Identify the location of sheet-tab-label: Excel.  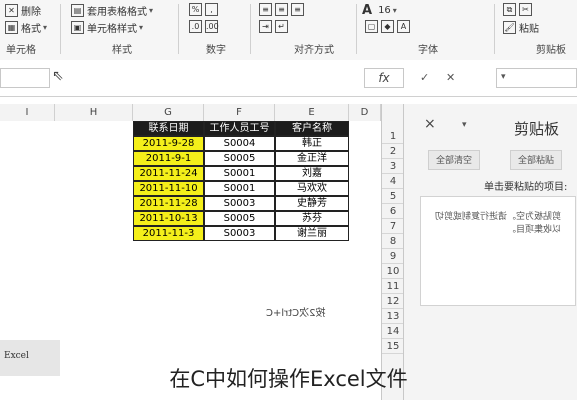
(16, 356).